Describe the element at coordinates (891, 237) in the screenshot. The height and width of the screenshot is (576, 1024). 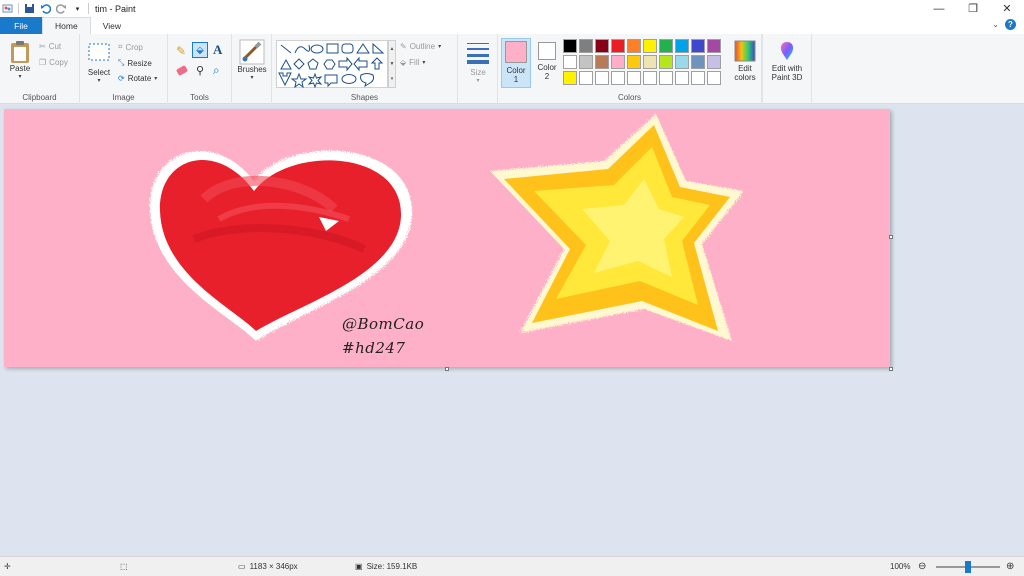
I see `resize-handle-right` at that location.